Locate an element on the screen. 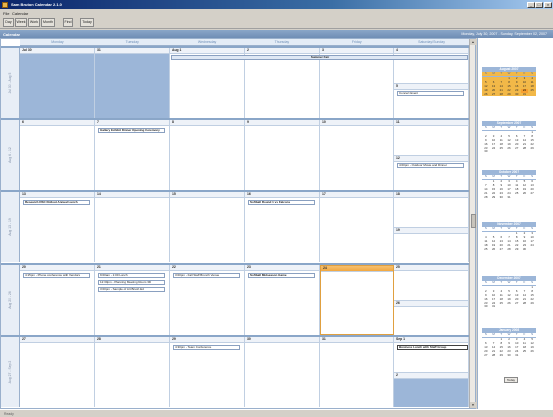 This screenshot has height=417, width=553. calendar-event: Gallery Exhibit Dinner Opening Ceremony is located at coordinates (131, 130).